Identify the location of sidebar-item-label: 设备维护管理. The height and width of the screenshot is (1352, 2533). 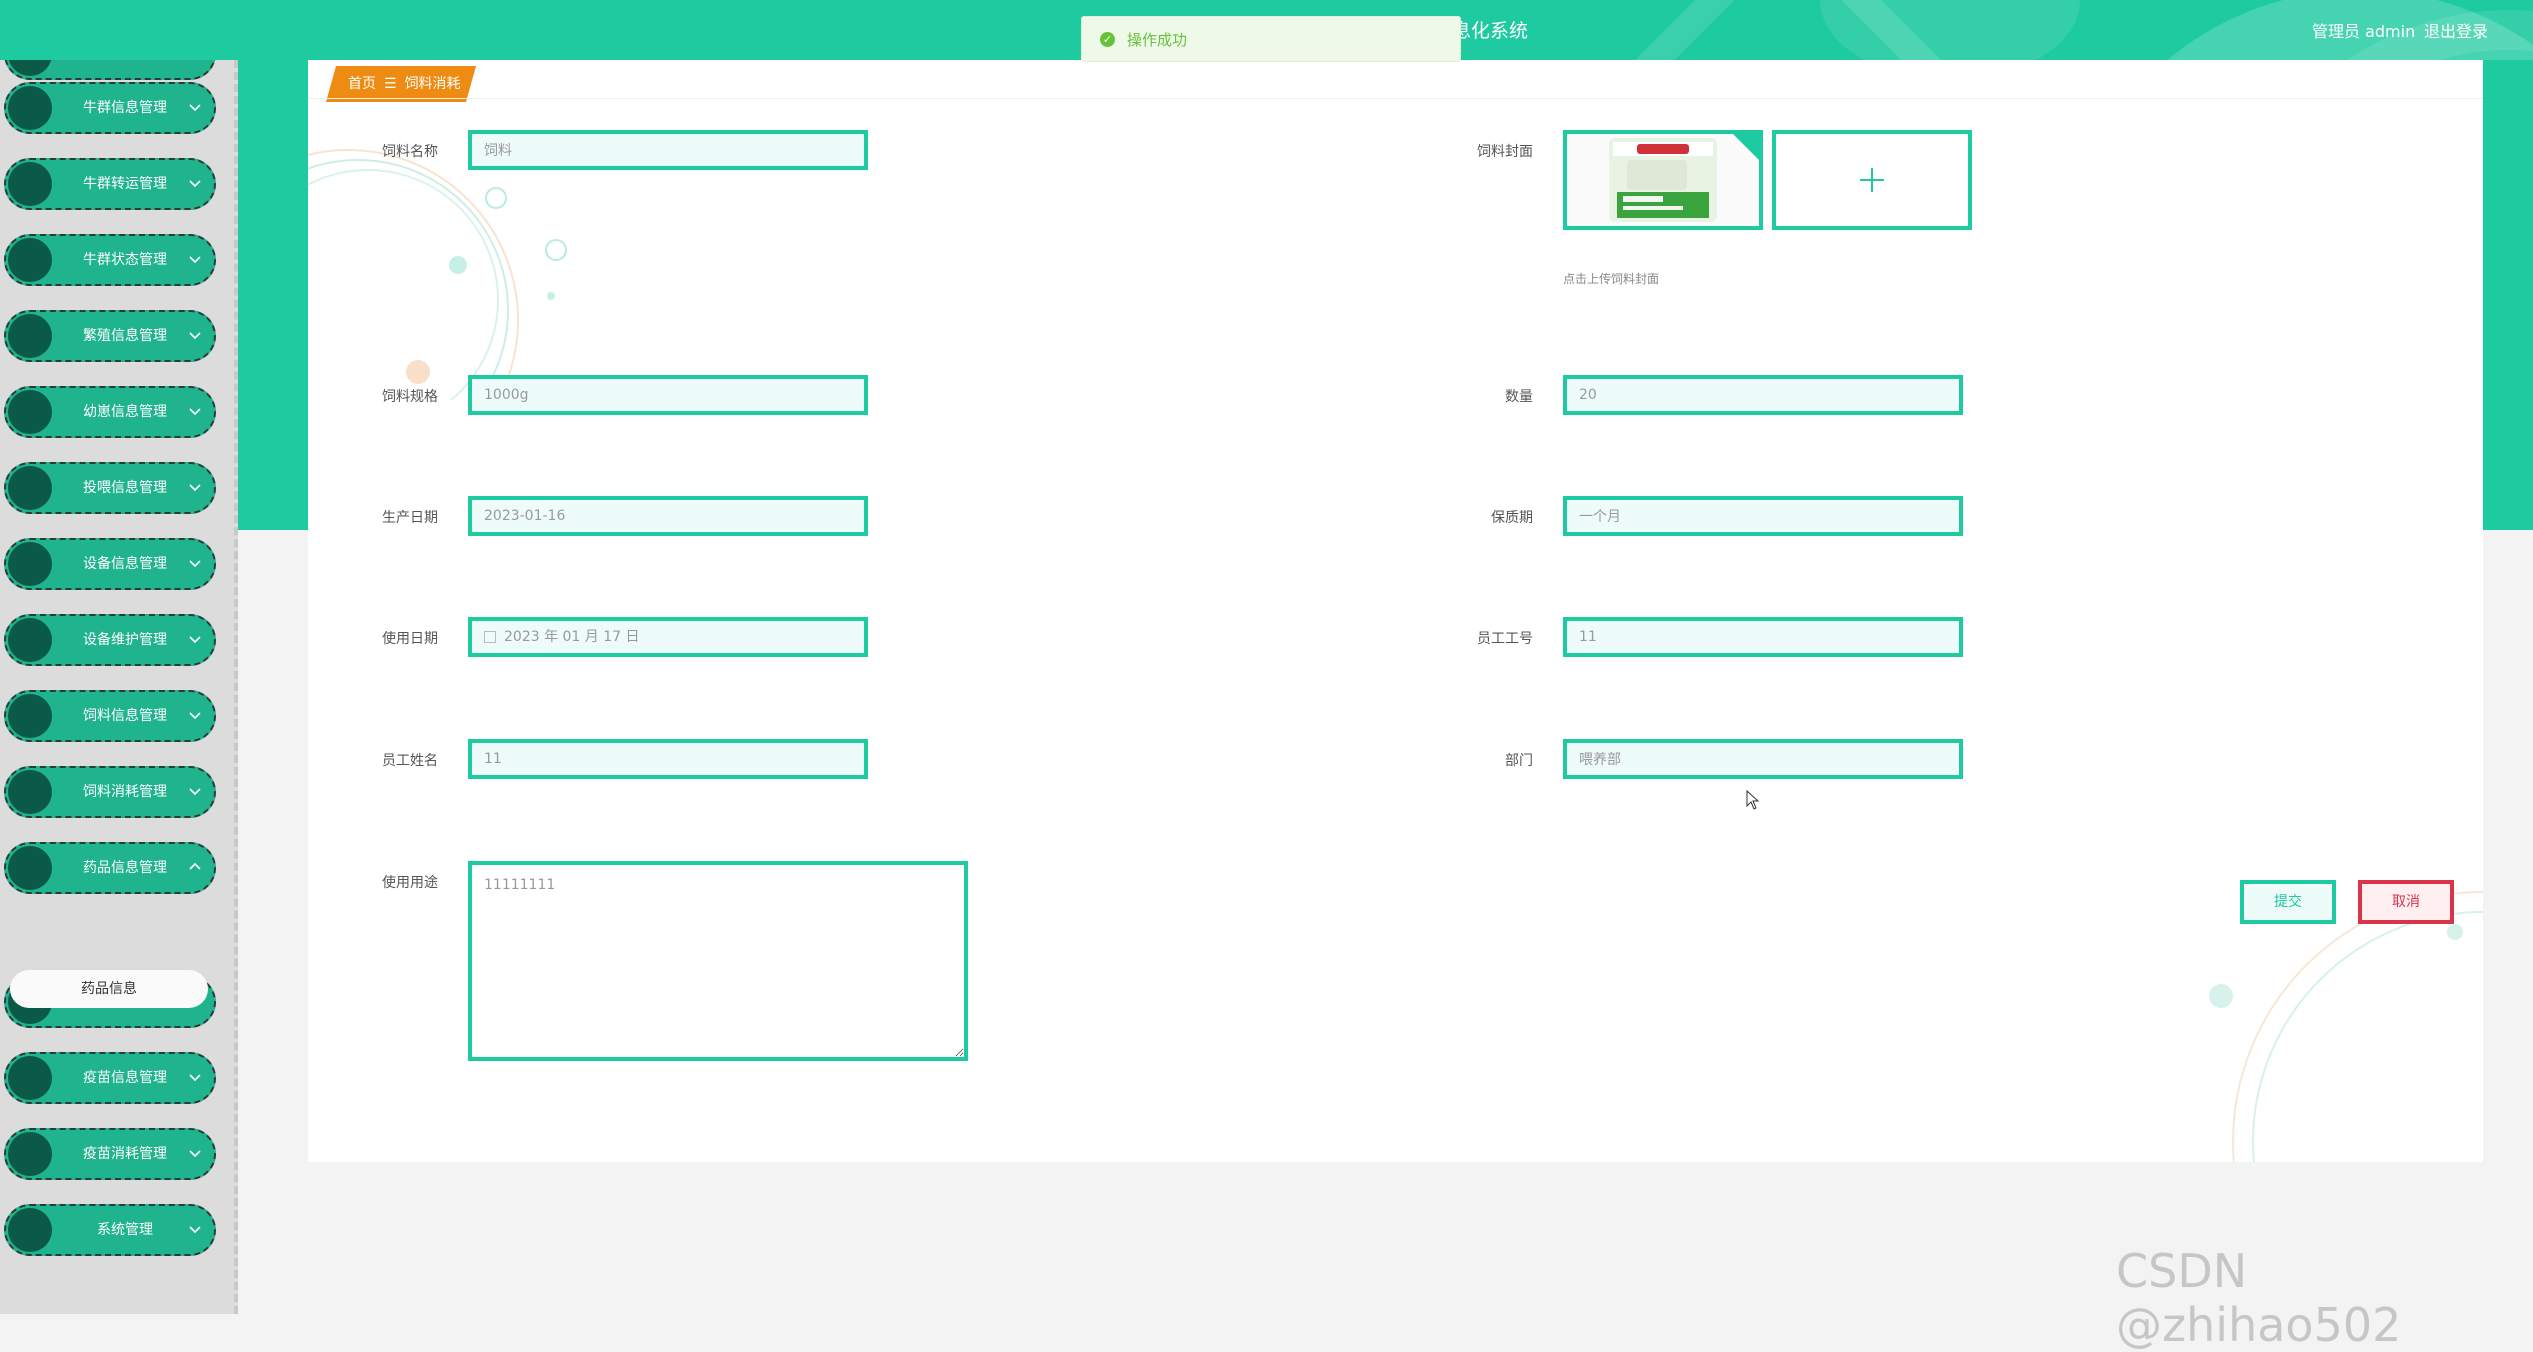
(125, 640).